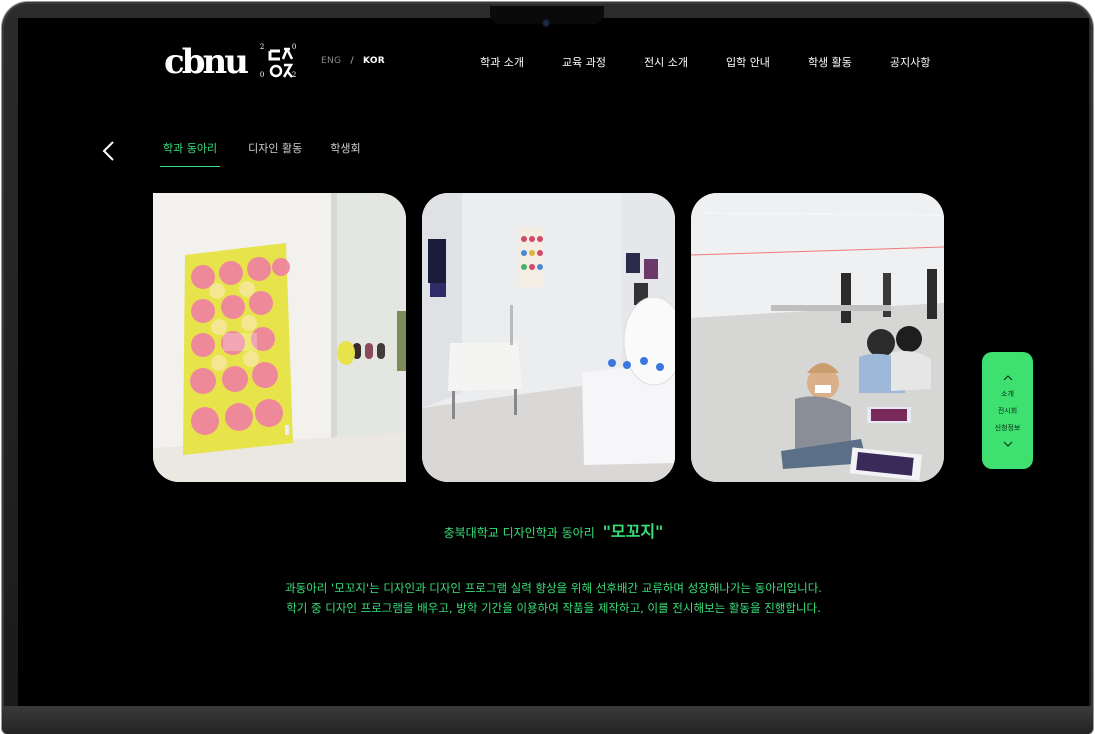 The height and width of the screenshot is (734, 1095). Describe the element at coordinates (830, 62) in the screenshot. I see `nav-item-student-activity: 학생 활동` at that location.